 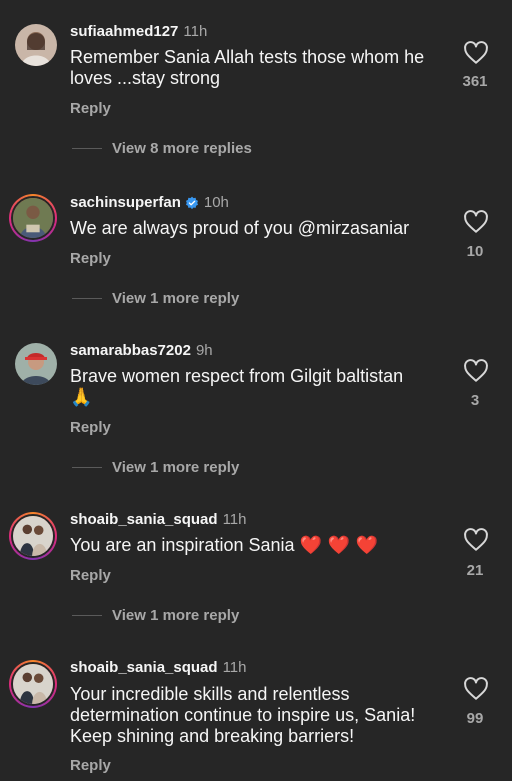 I want to click on username-line: sachinsuperfan 10h, so click(x=149, y=202).